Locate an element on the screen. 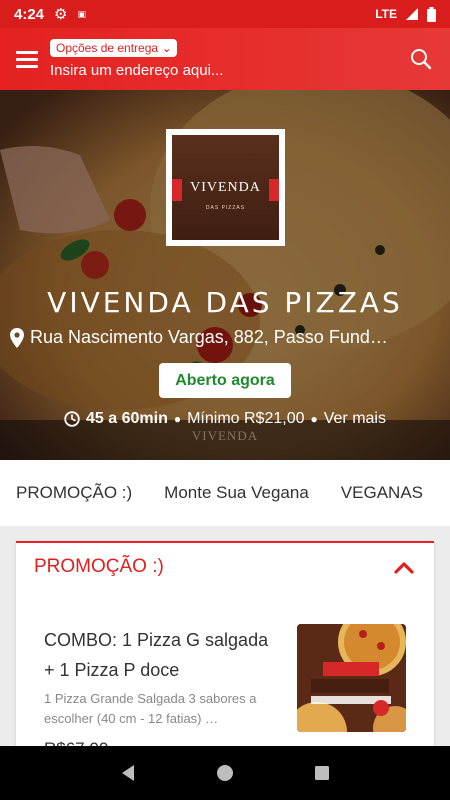 This screenshot has height=800, width=450. delivery-options-button: Opções de entrega ⌄ is located at coordinates (114, 48).